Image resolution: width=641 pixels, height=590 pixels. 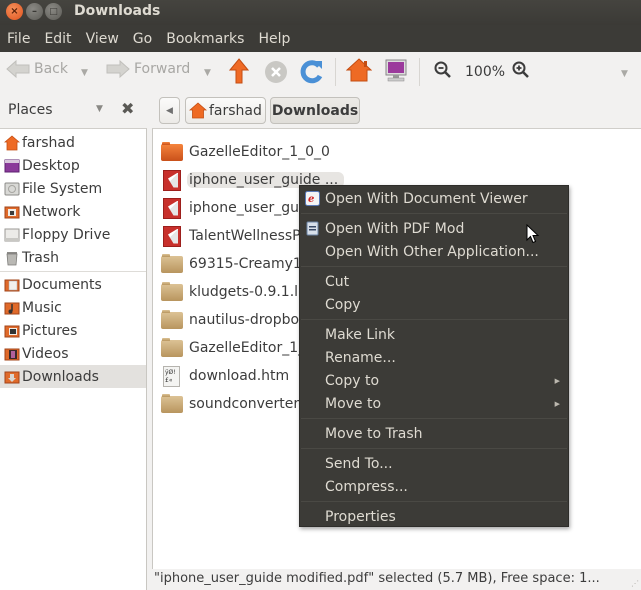 I want to click on file-name: download.htm, so click(x=239, y=375).